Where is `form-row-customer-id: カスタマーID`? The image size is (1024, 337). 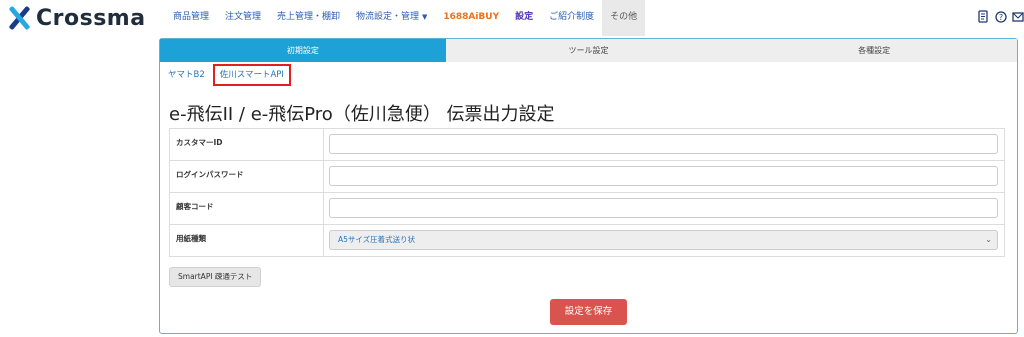 form-row-customer-id: カスタマーID is located at coordinates (587, 145).